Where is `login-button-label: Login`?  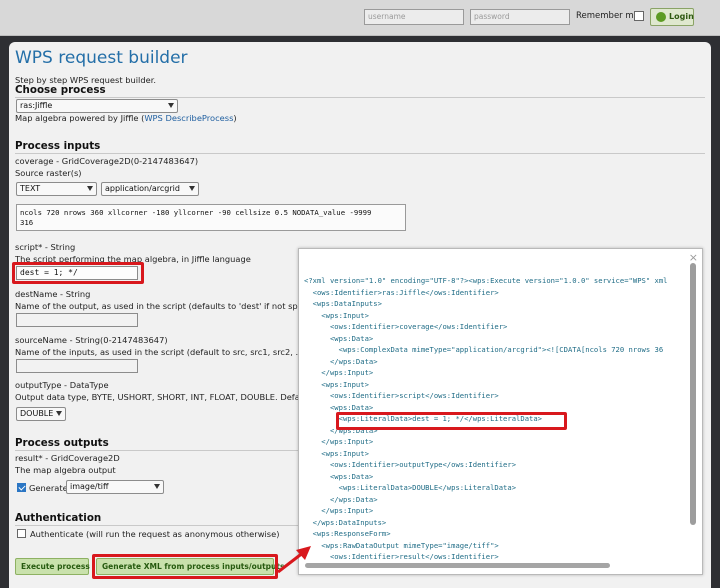
login-button-label: Login is located at coordinates (681, 16).